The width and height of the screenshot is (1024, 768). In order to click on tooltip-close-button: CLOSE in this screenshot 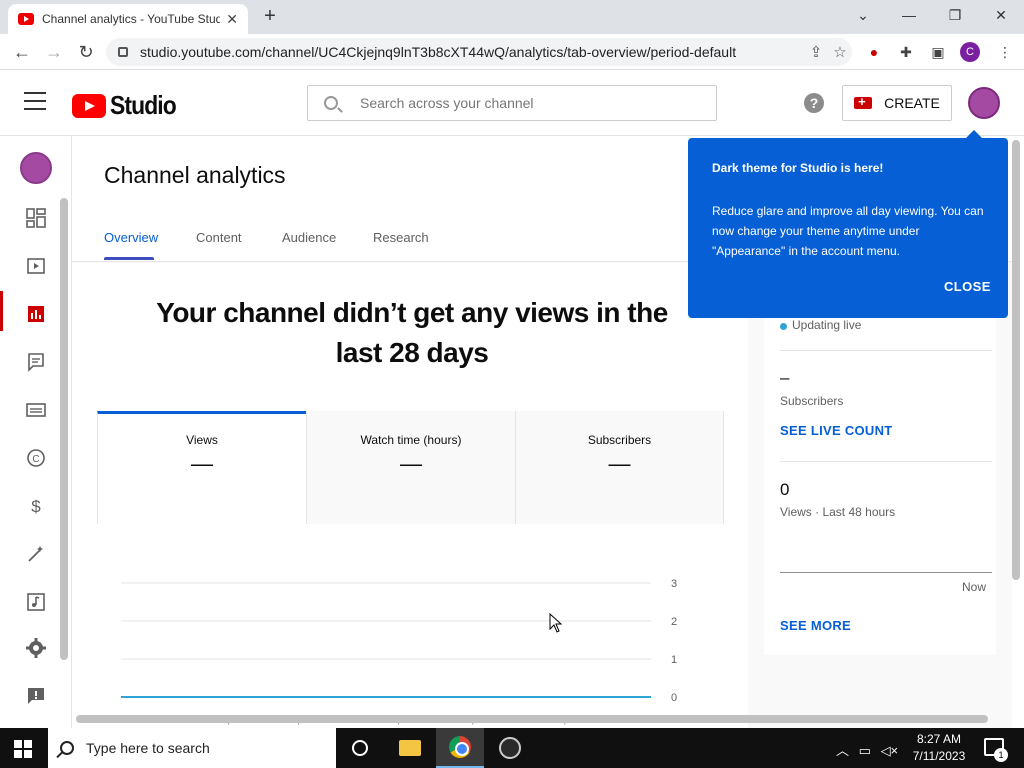, I will do `click(967, 286)`.